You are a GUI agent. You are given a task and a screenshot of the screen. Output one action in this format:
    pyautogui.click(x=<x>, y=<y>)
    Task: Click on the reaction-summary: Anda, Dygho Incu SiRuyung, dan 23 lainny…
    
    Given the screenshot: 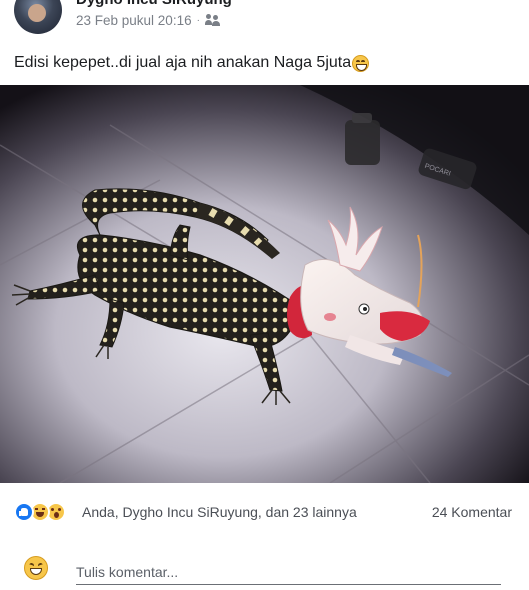 What is the action you would take?
    pyautogui.click(x=219, y=512)
    